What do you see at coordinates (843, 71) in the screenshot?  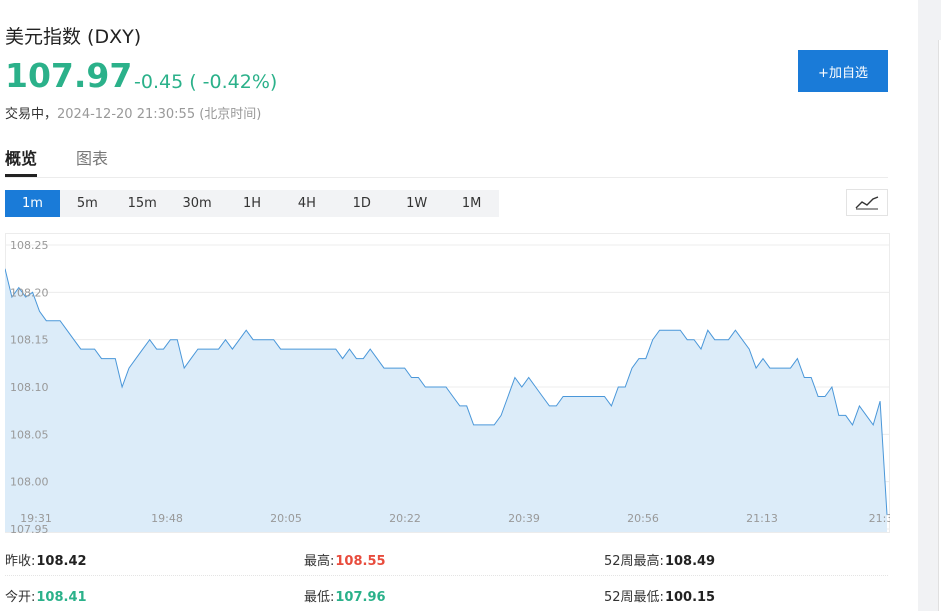 I see `add-watchlist-button: +加自选` at bounding box center [843, 71].